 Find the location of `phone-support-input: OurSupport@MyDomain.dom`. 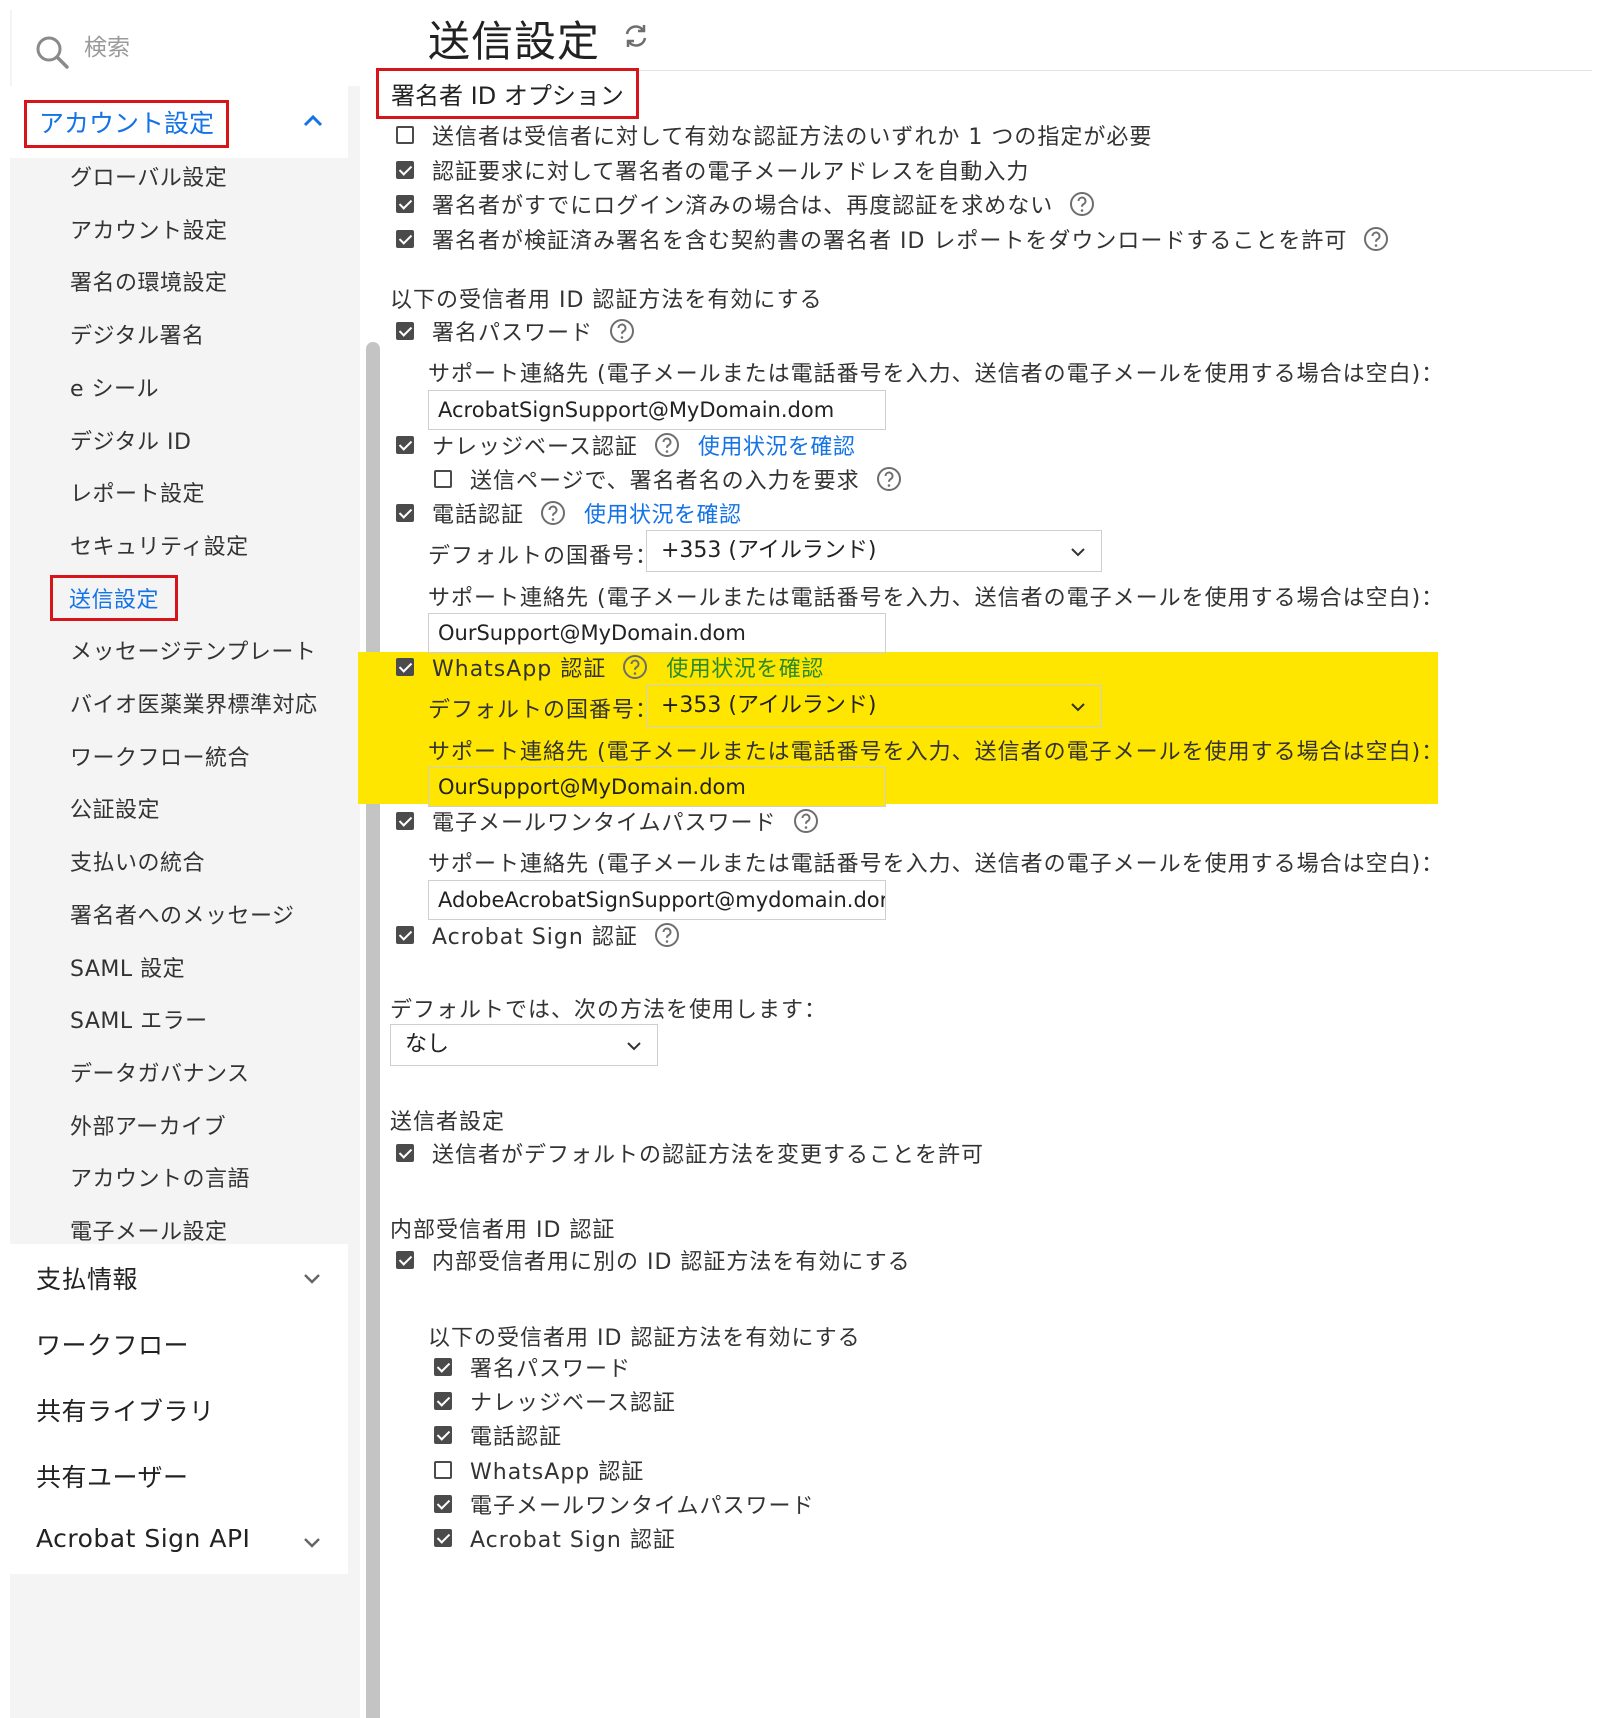

phone-support-input: OurSupport@MyDomain.dom is located at coordinates (657, 633).